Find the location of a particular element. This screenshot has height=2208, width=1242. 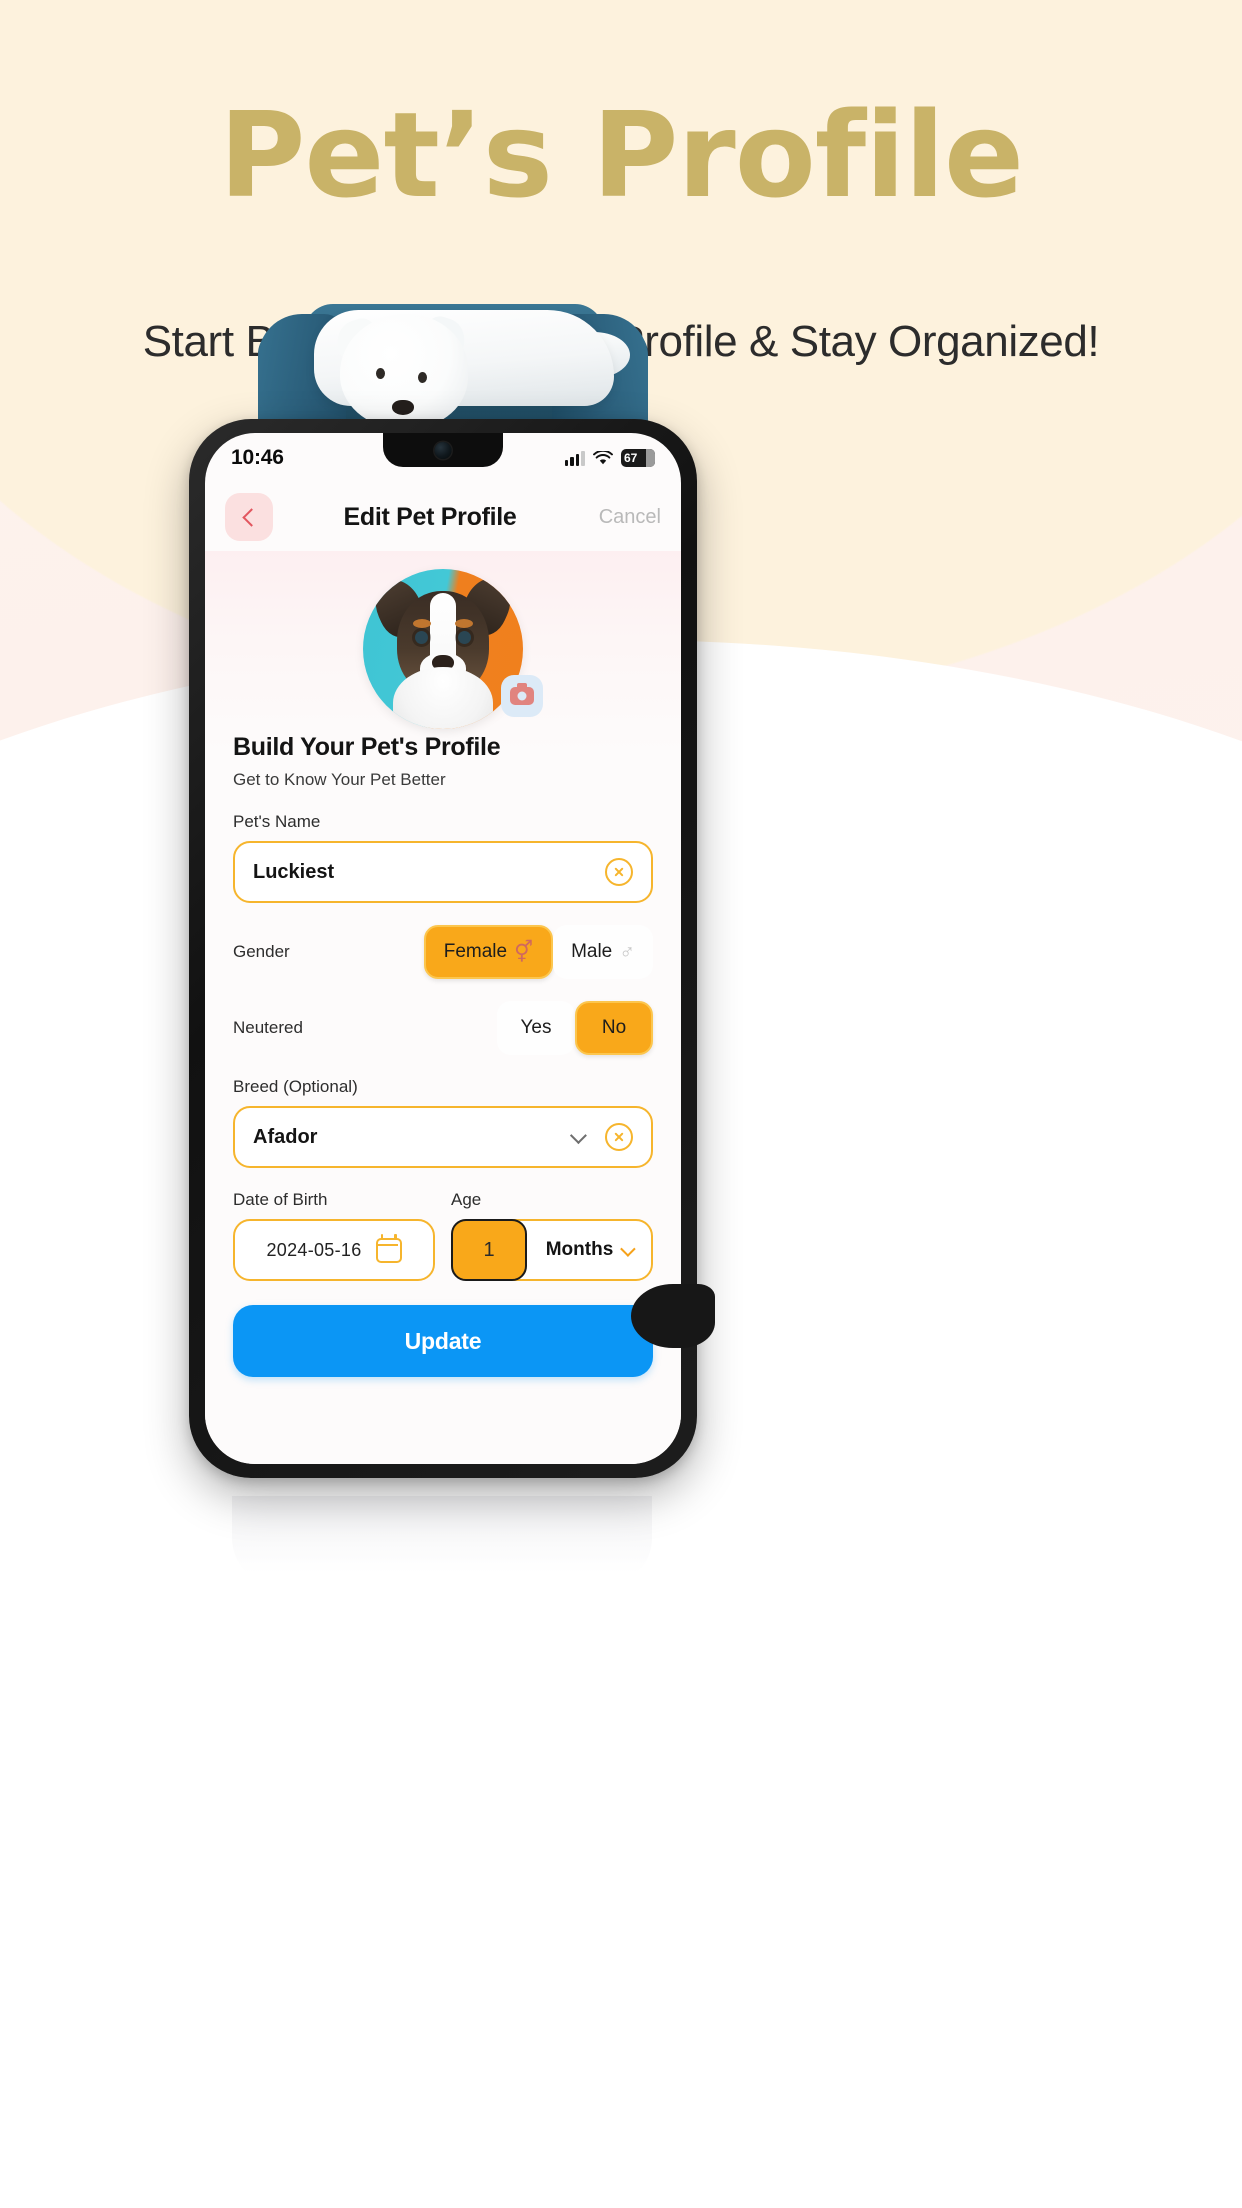

male-symbol-icon: ♂ is located at coordinates (627, 952).